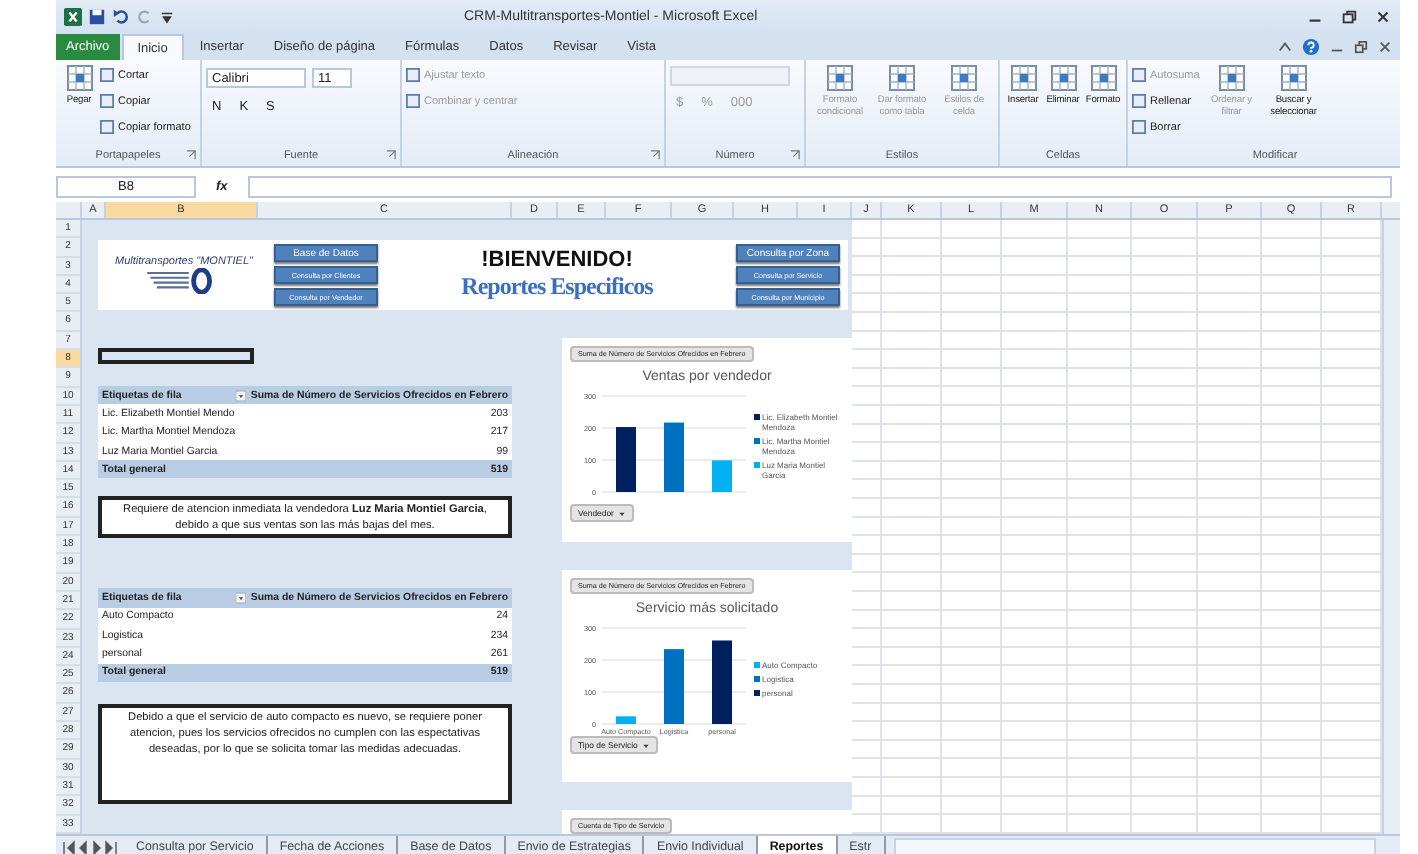 This screenshot has width=1418, height=854. I want to click on horizontal-scrollbar, so click(1134, 846).